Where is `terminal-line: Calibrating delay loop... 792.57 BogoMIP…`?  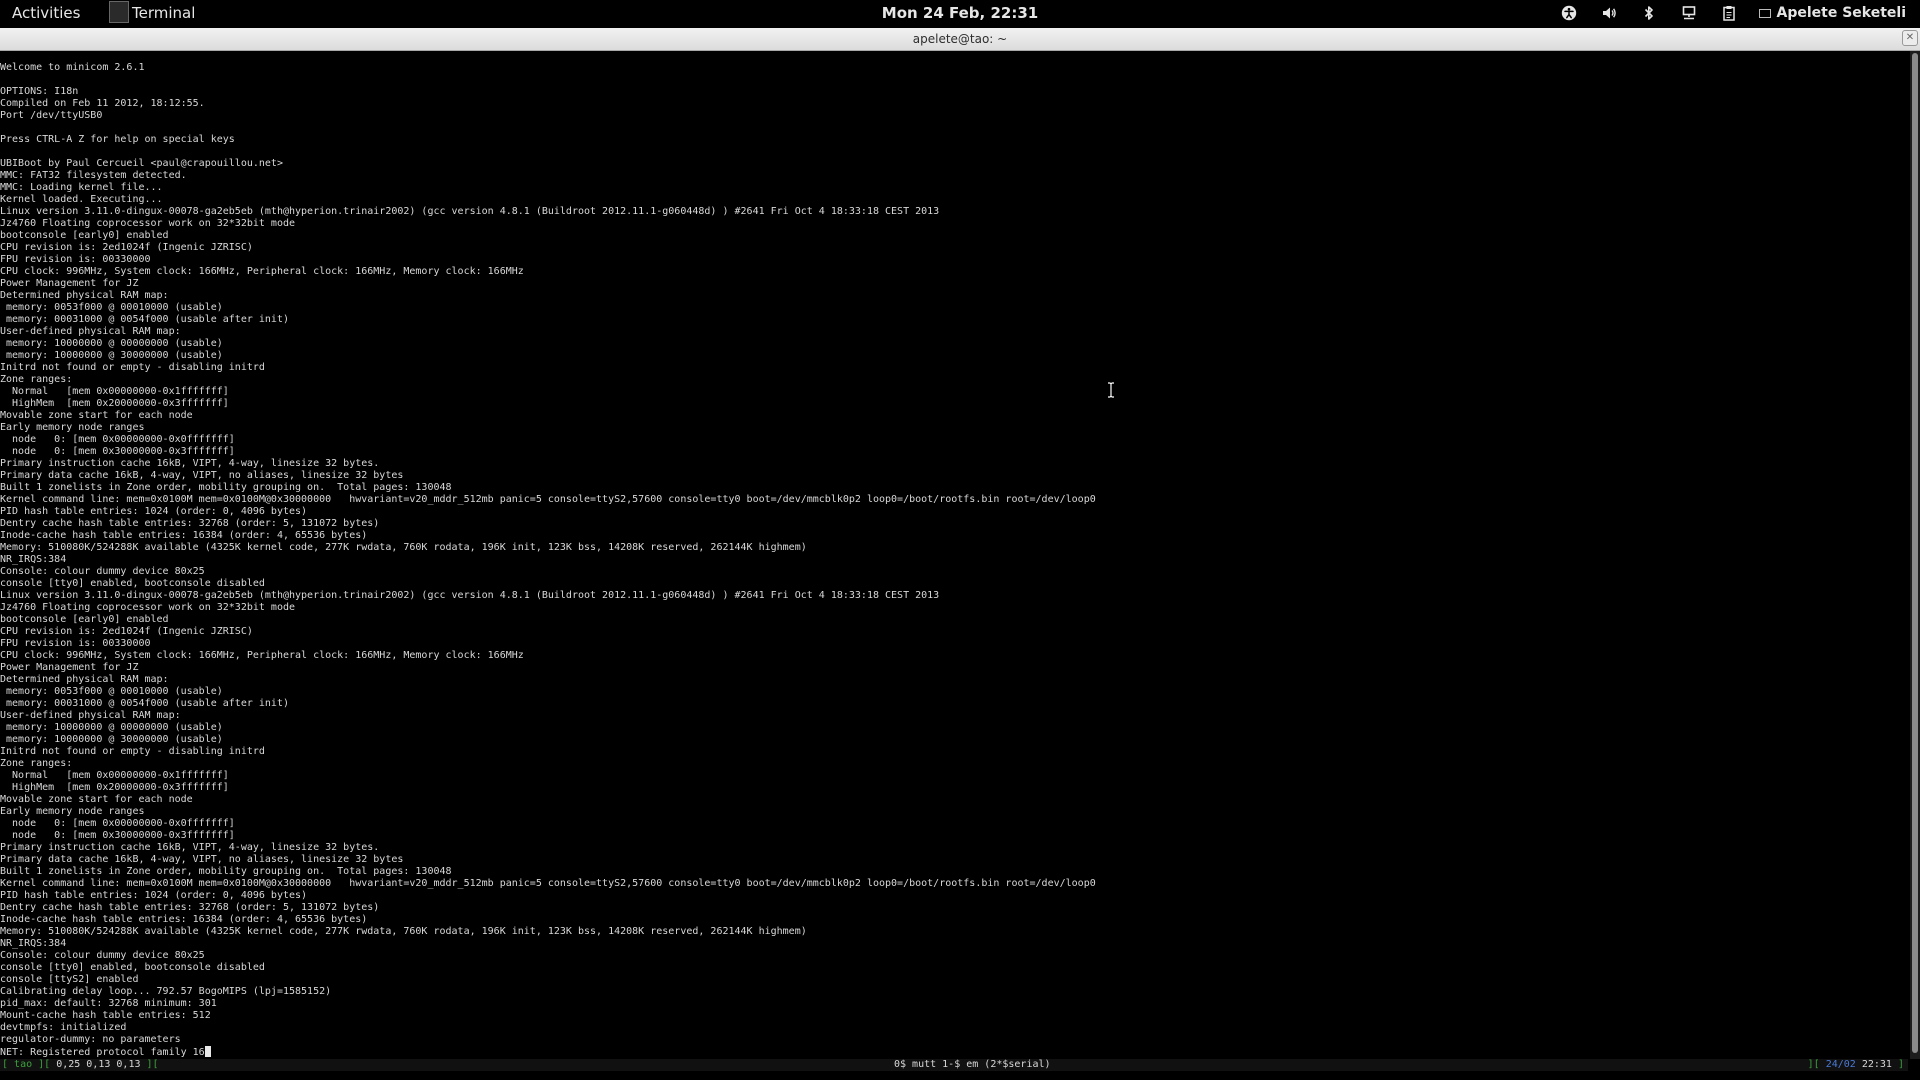 terminal-line: Calibrating delay loop... 792.57 BogoMIP… is located at coordinates (166, 991).